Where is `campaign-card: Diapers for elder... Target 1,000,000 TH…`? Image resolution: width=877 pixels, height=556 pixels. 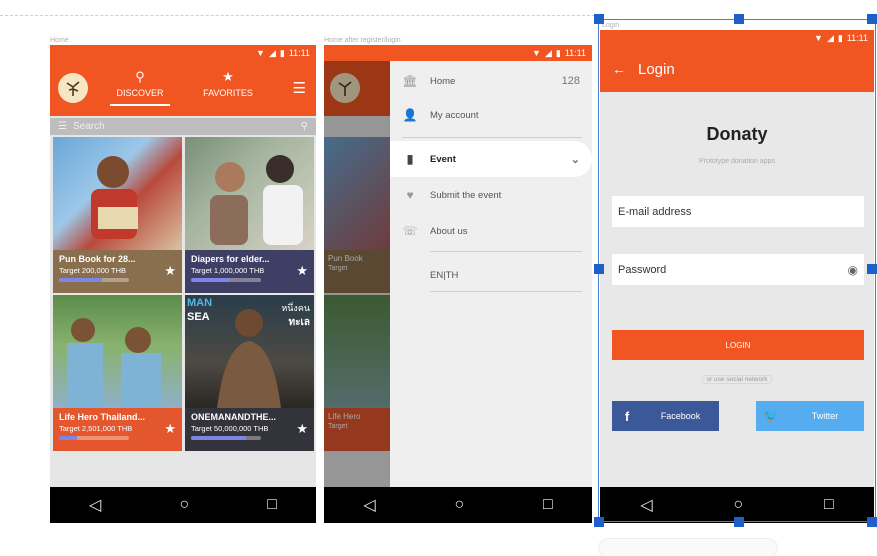
campaign-card: Diapers for elder... Target 1,000,000 TH… is located at coordinates (249, 215).